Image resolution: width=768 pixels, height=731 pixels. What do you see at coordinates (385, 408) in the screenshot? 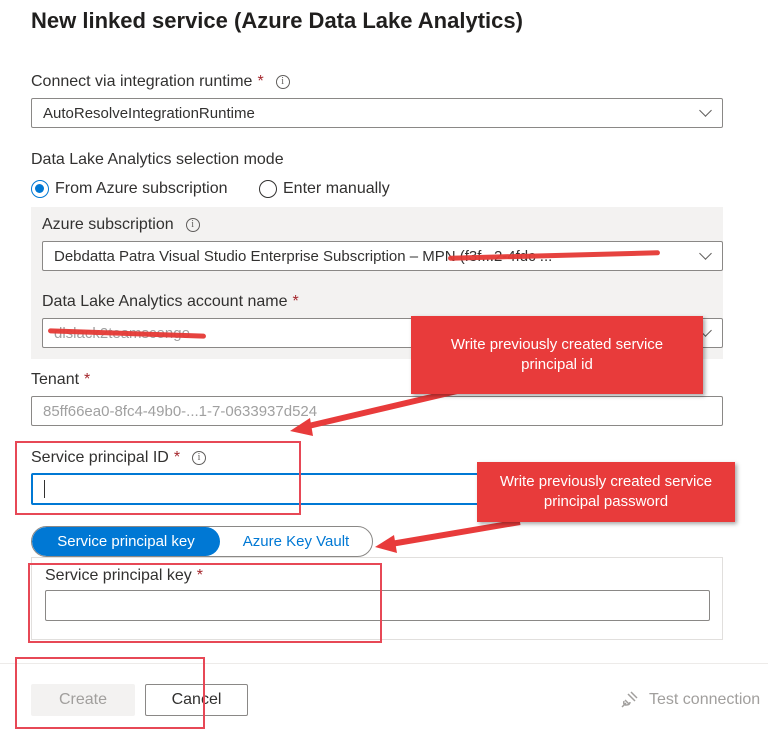
I see `arrow-to-sp-id` at bounding box center [385, 408].